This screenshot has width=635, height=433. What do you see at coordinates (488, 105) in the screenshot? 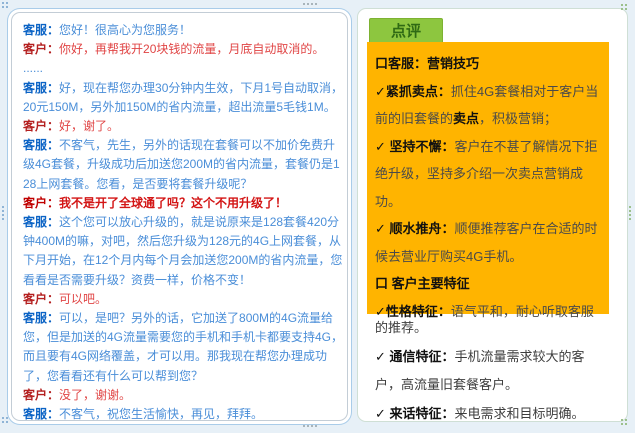
I see `review-item: ✓紧抓卖点：抓住4G套餐相对于客户当前的旧套餐的卖点，积极营销；` at bounding box center [488, 105].